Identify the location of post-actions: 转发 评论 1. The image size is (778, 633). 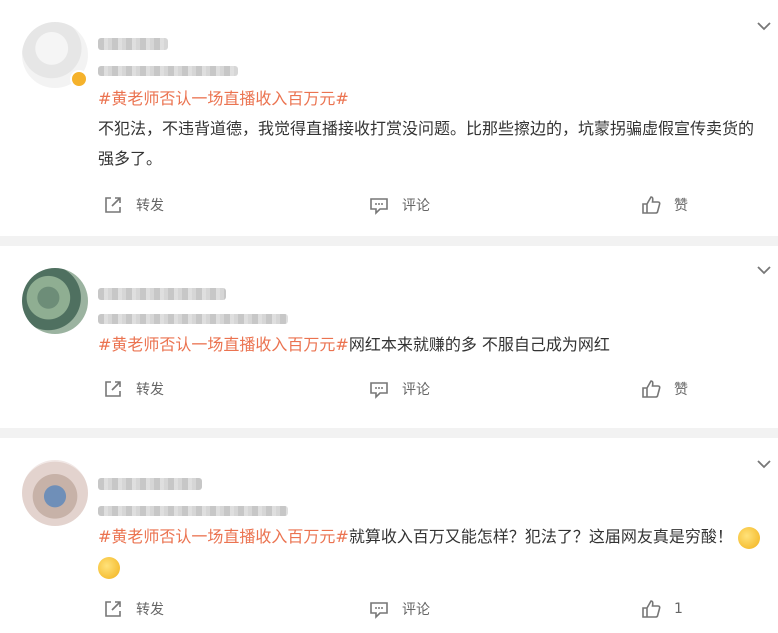
(389, 613).